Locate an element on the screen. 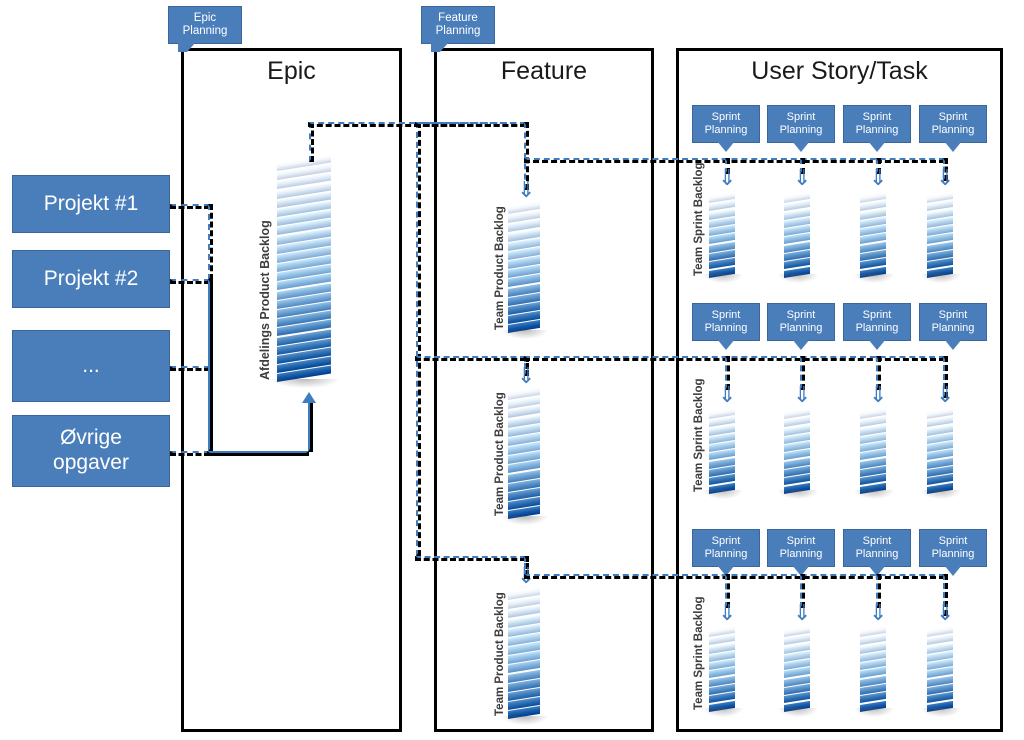 The image size is (1024, 740). sprint-planning-card-r1c2: Sprint Planning is located at coordinates (801, 128).